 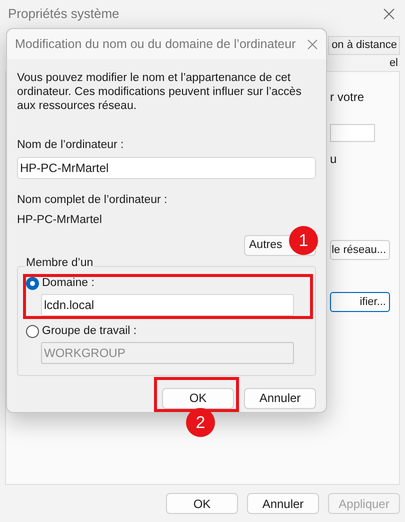 What do you see at coordinates (59, 263) in the screenshot?
I see `group-legend: Membre d’un` at bounding box center [59, 263].